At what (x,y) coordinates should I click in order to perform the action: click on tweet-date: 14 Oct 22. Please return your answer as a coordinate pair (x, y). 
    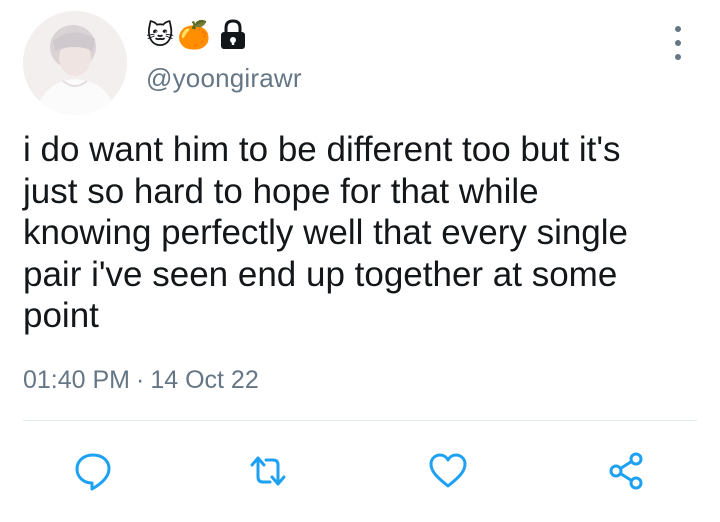
    Looking at the image, I should click on (204, 380).